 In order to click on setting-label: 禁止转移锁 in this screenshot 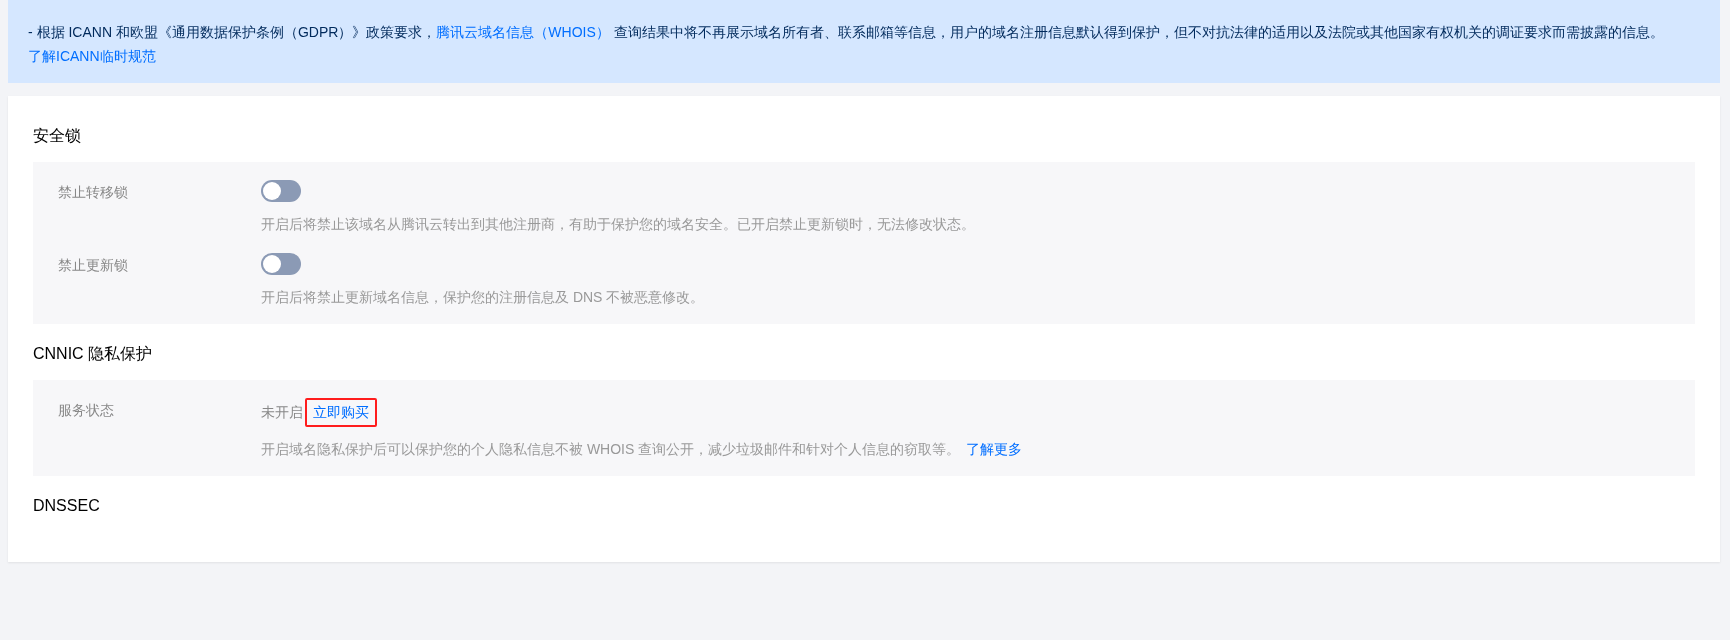, I will do `click(93, 192)`.